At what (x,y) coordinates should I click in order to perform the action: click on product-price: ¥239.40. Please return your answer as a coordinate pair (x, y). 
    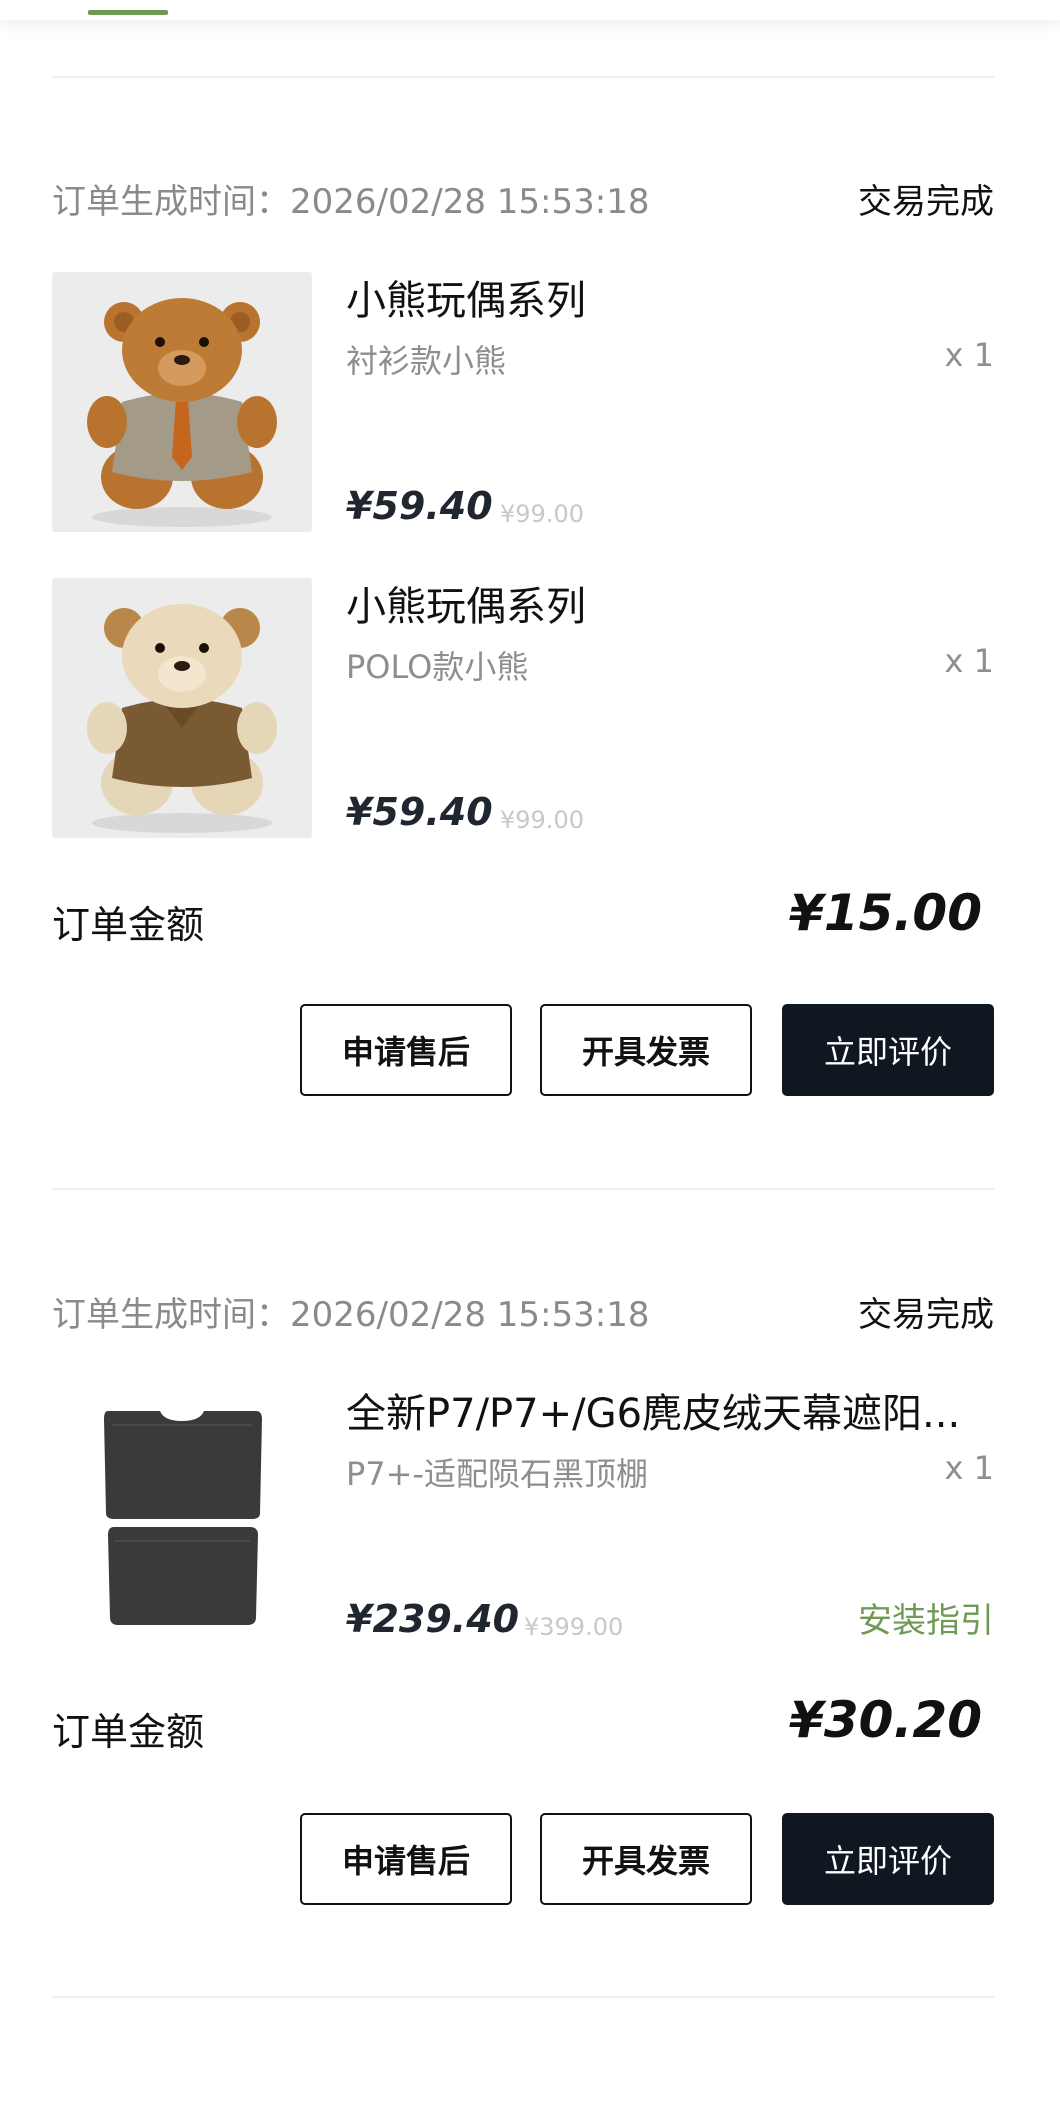
    Looking at the image, I should click on (433, 1619).